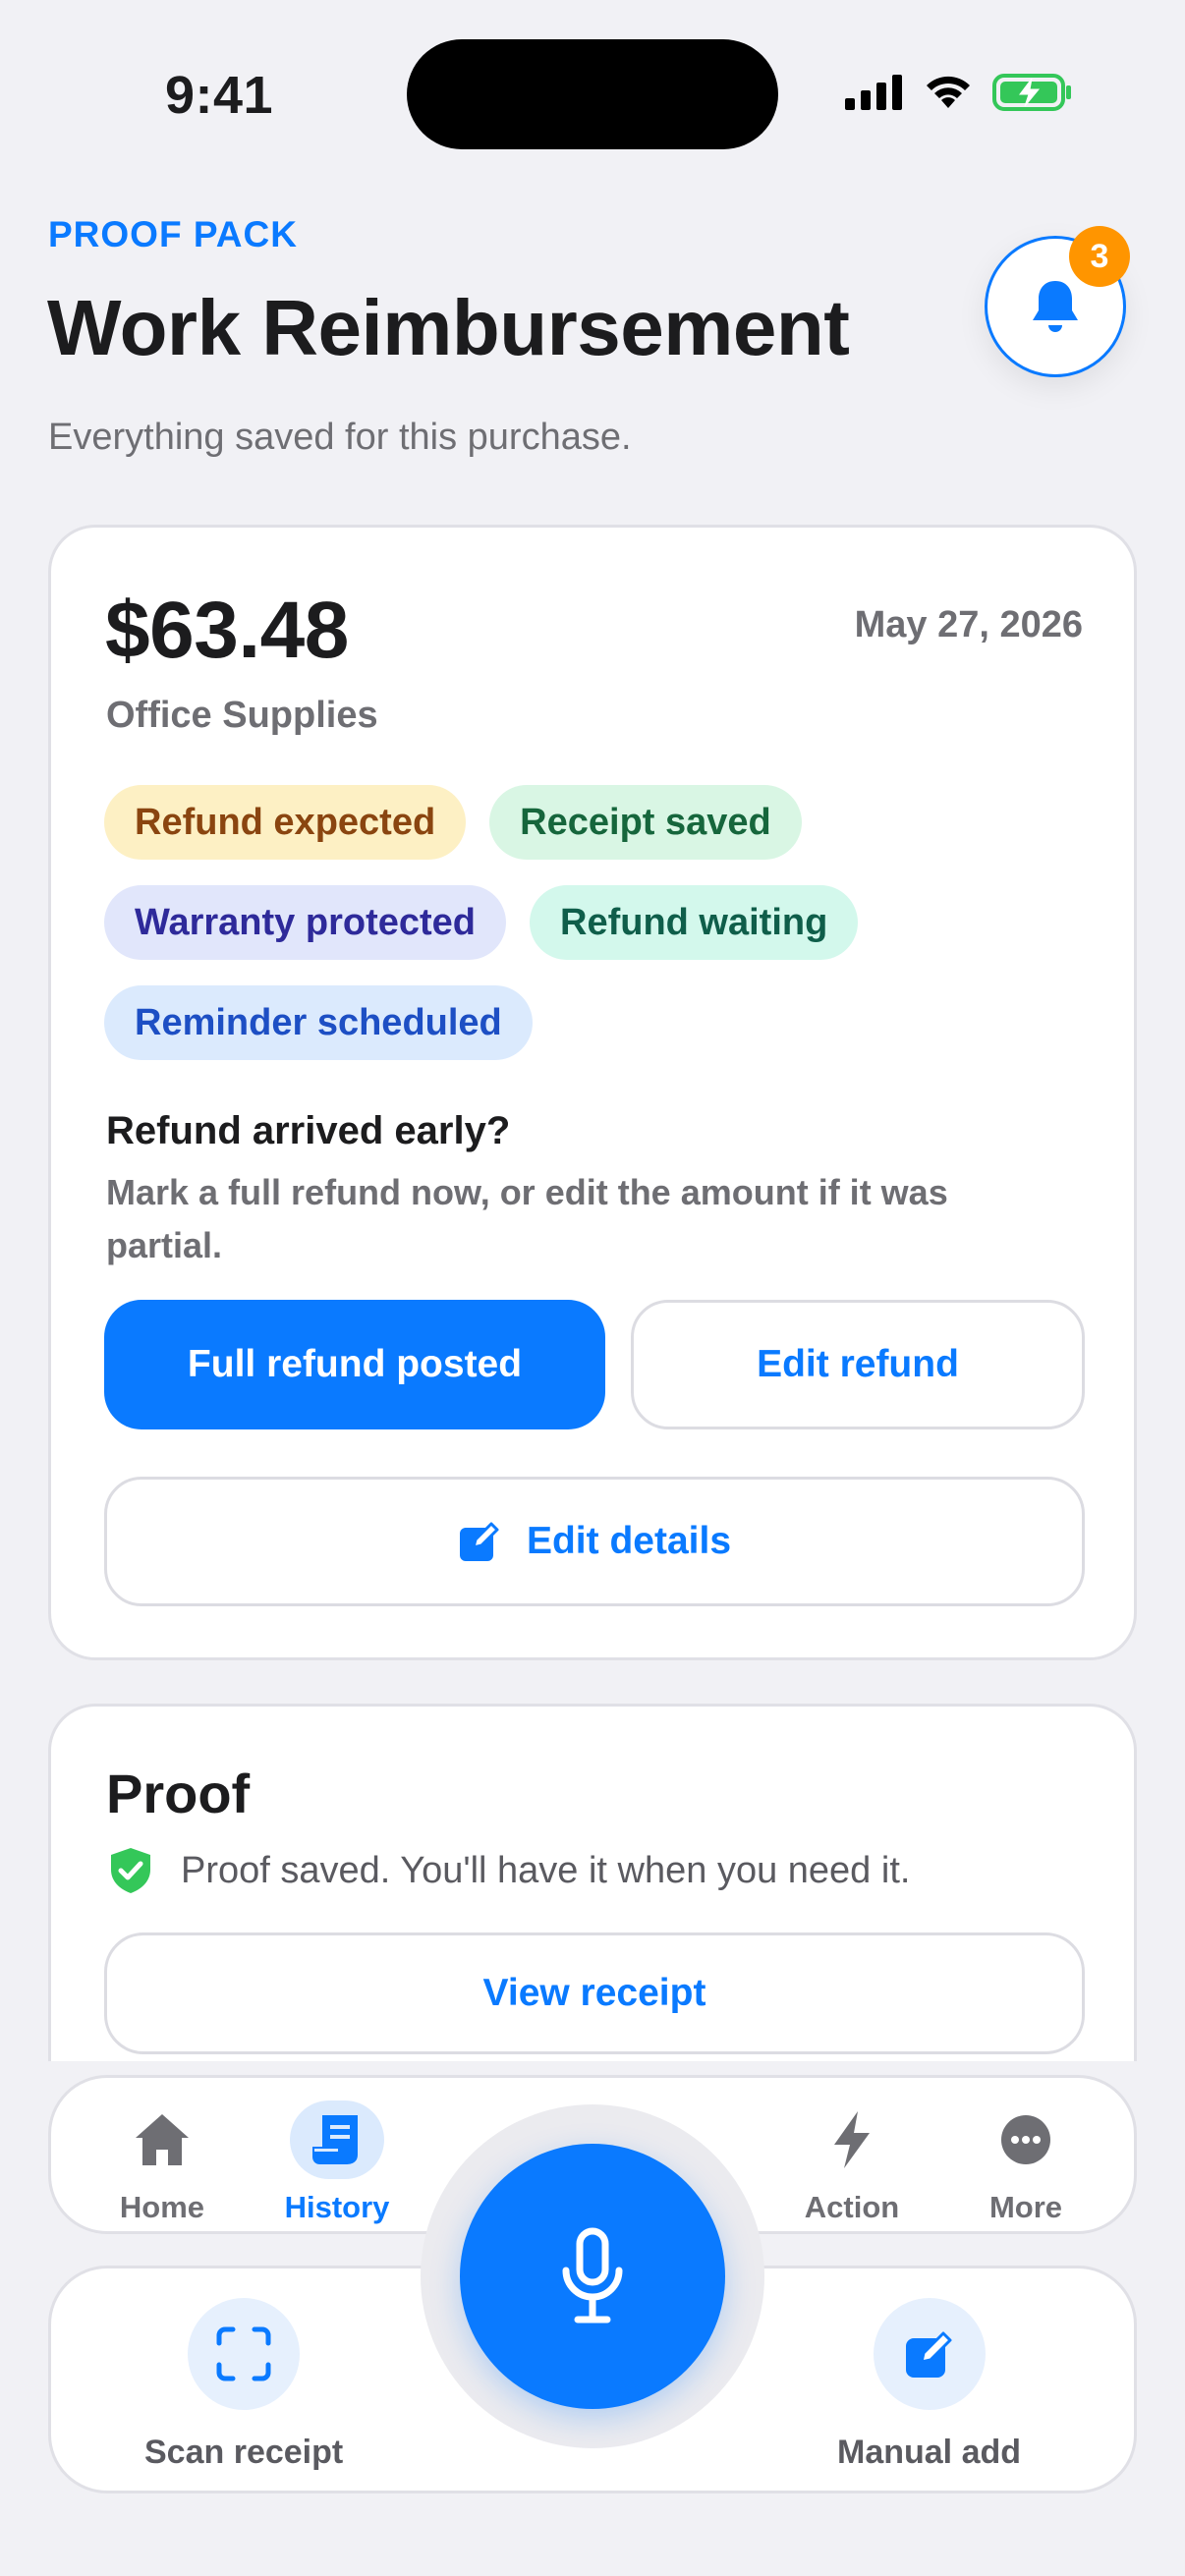  I want to click on purchase-date: May 27, 2026, so click(969, 624).